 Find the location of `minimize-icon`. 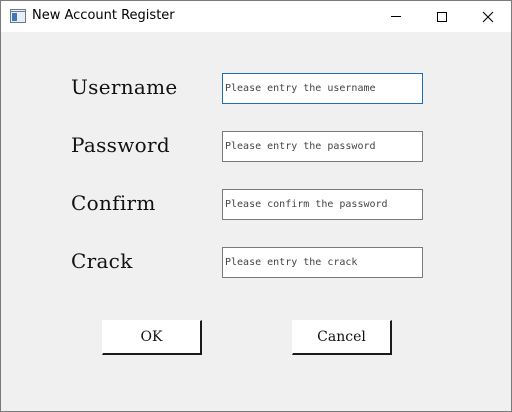

minimize-icon is located at coordinates (396, 16).